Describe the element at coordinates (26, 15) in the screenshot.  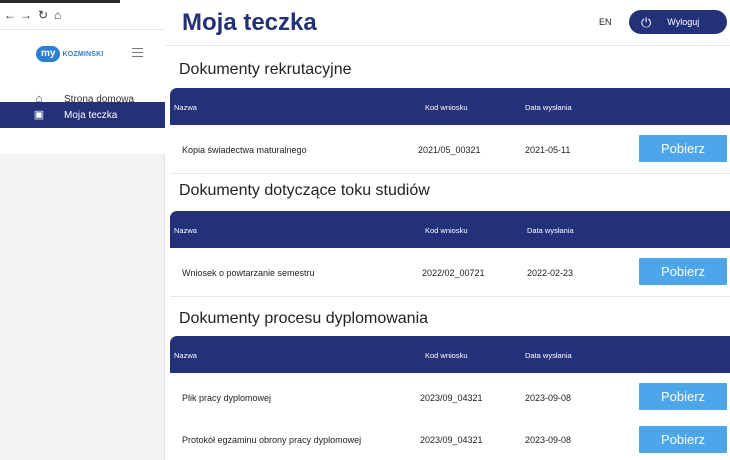
I see `forward-icon: →` at that location.